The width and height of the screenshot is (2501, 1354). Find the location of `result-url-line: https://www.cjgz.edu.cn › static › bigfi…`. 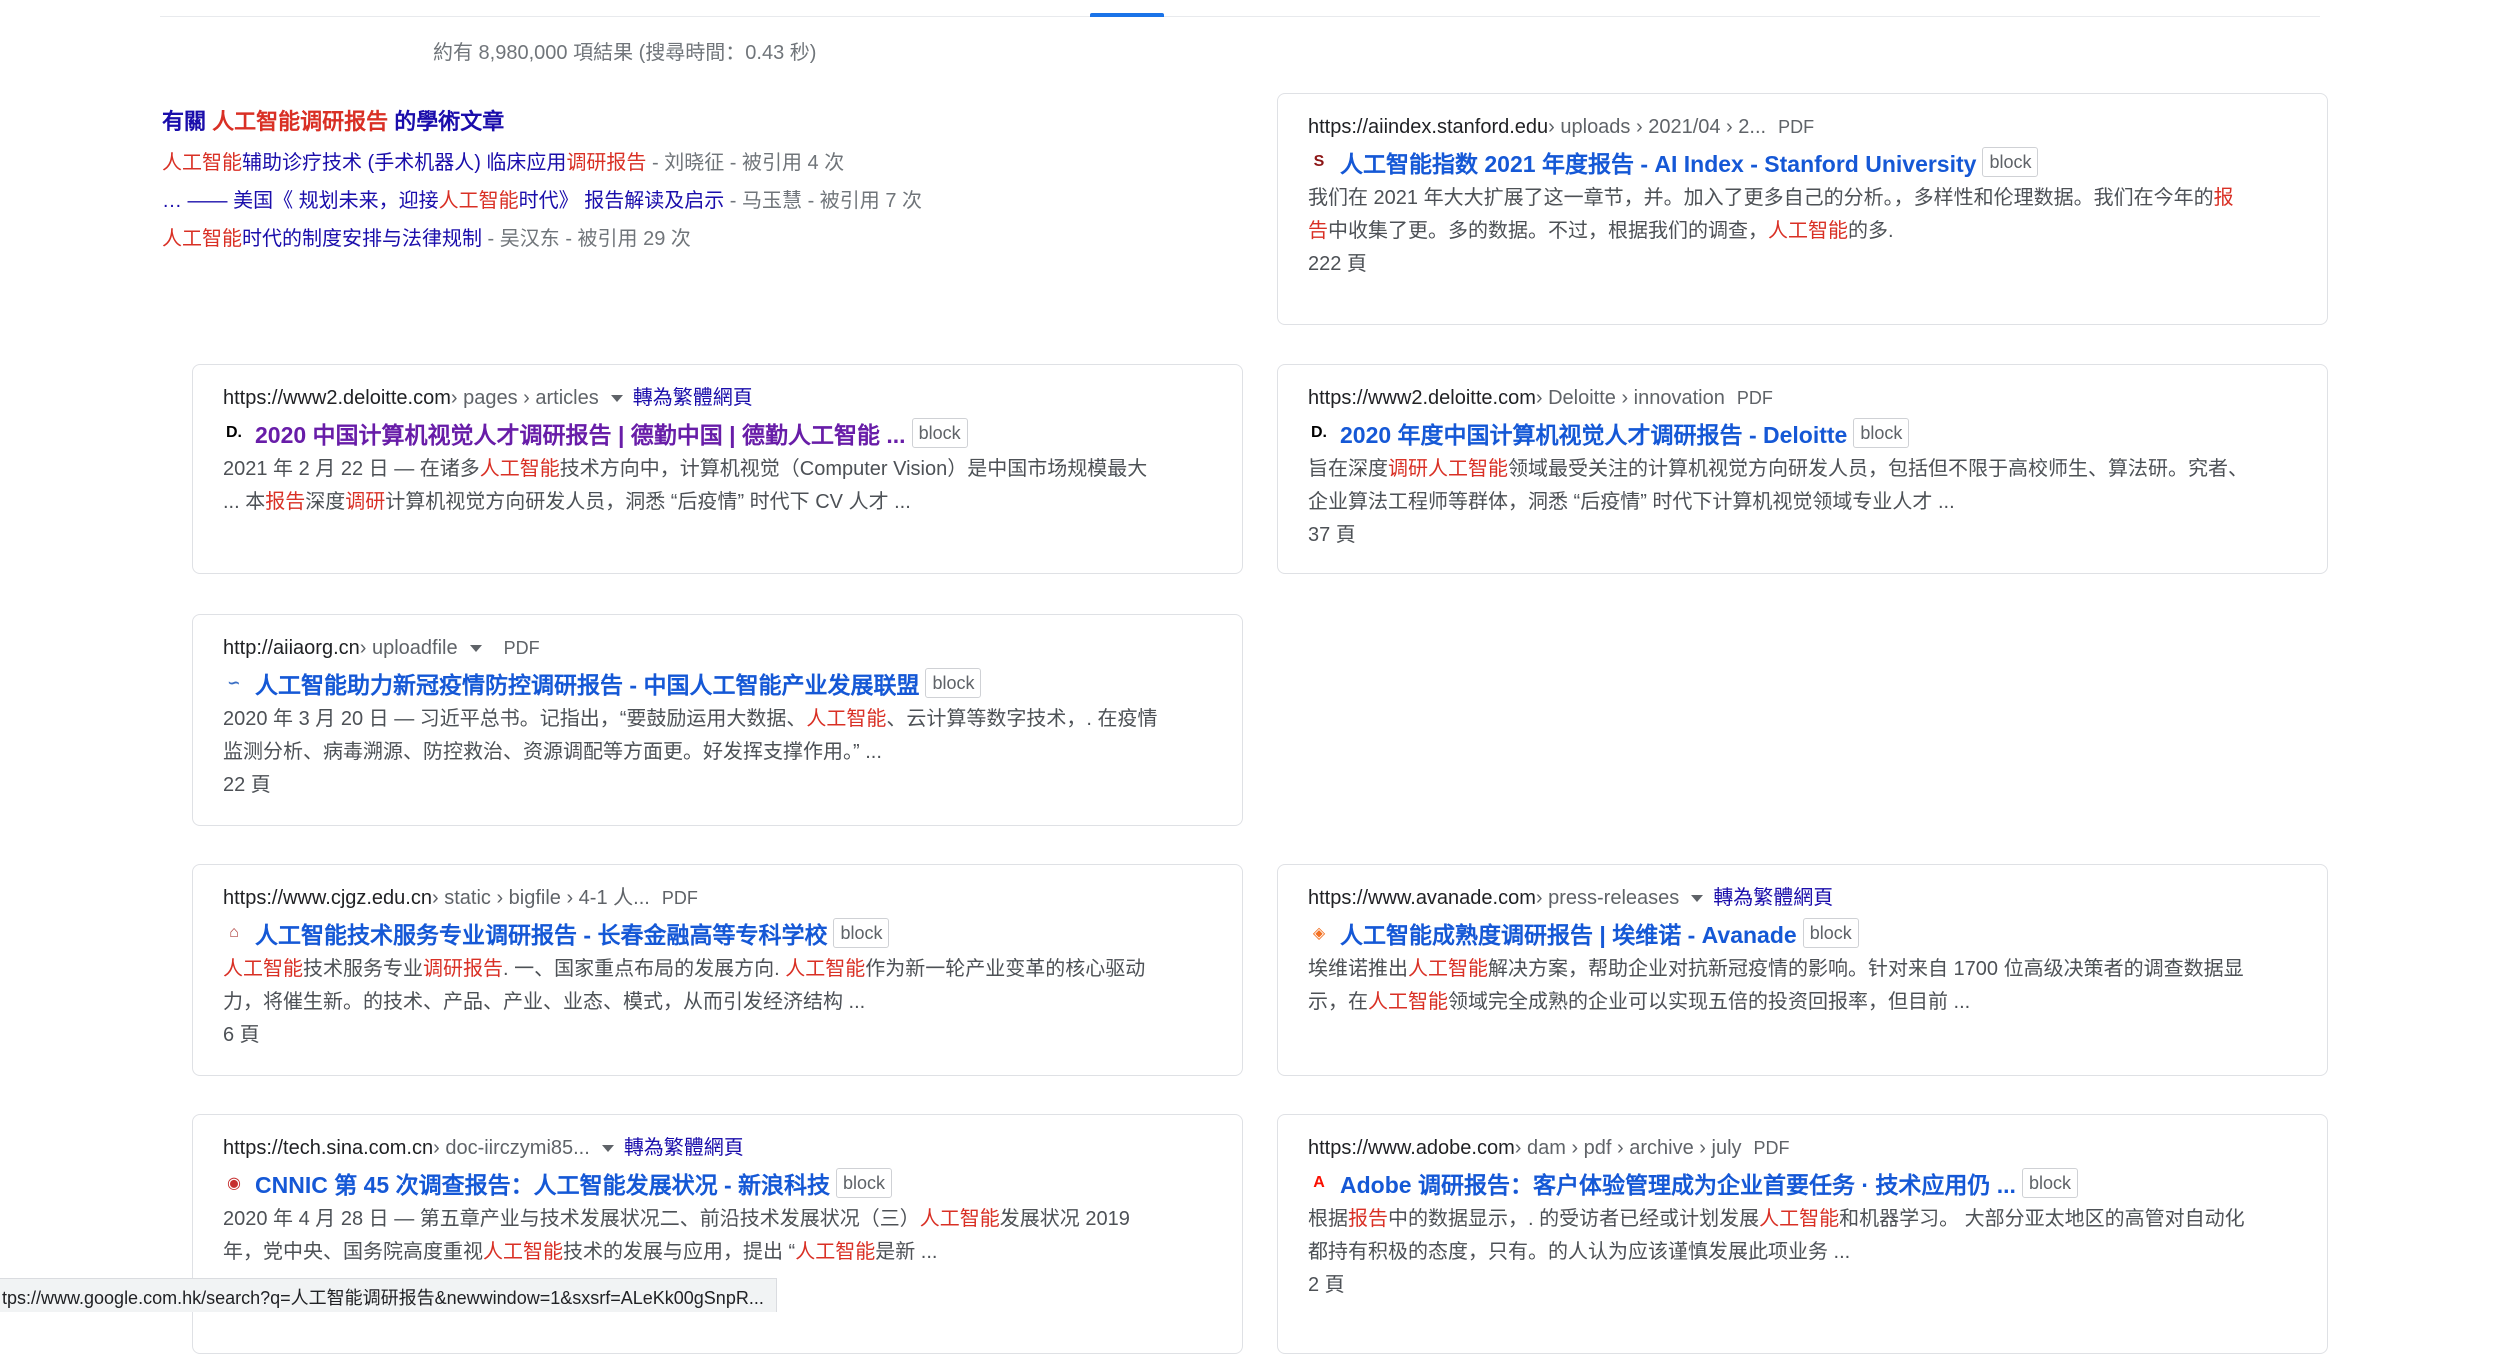

result-url-line: https://www.cjgz.edu.cn › static › bigfi… is located at coordinates (717, 898).